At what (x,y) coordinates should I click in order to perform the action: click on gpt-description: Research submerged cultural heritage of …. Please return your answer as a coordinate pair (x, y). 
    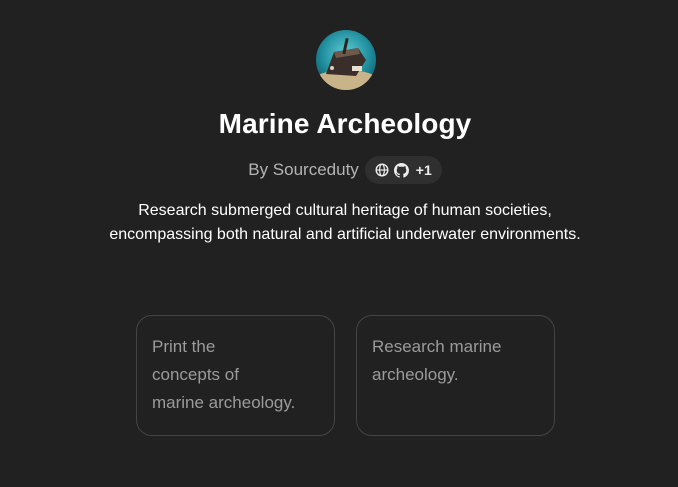
    Looking at the image, I should click on (339, 223).